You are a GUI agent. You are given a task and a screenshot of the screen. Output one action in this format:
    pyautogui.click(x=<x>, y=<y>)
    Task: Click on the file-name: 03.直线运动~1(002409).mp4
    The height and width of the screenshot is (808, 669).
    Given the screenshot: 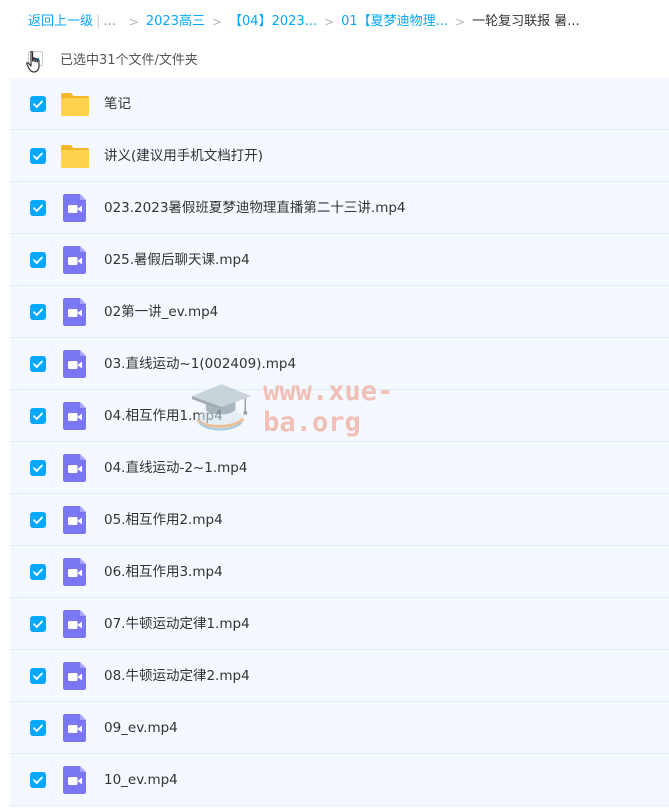 What is the action you would take?
    pyautogui.click(x=200, y=364)
    